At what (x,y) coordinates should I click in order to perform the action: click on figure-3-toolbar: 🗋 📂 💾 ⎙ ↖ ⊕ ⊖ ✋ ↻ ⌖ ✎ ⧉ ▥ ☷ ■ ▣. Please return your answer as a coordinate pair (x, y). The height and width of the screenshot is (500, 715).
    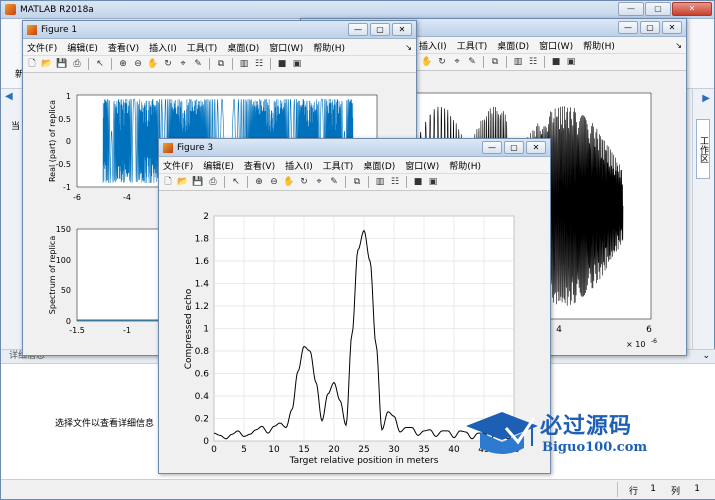
    Looking at the image, I should click on (354, 182).